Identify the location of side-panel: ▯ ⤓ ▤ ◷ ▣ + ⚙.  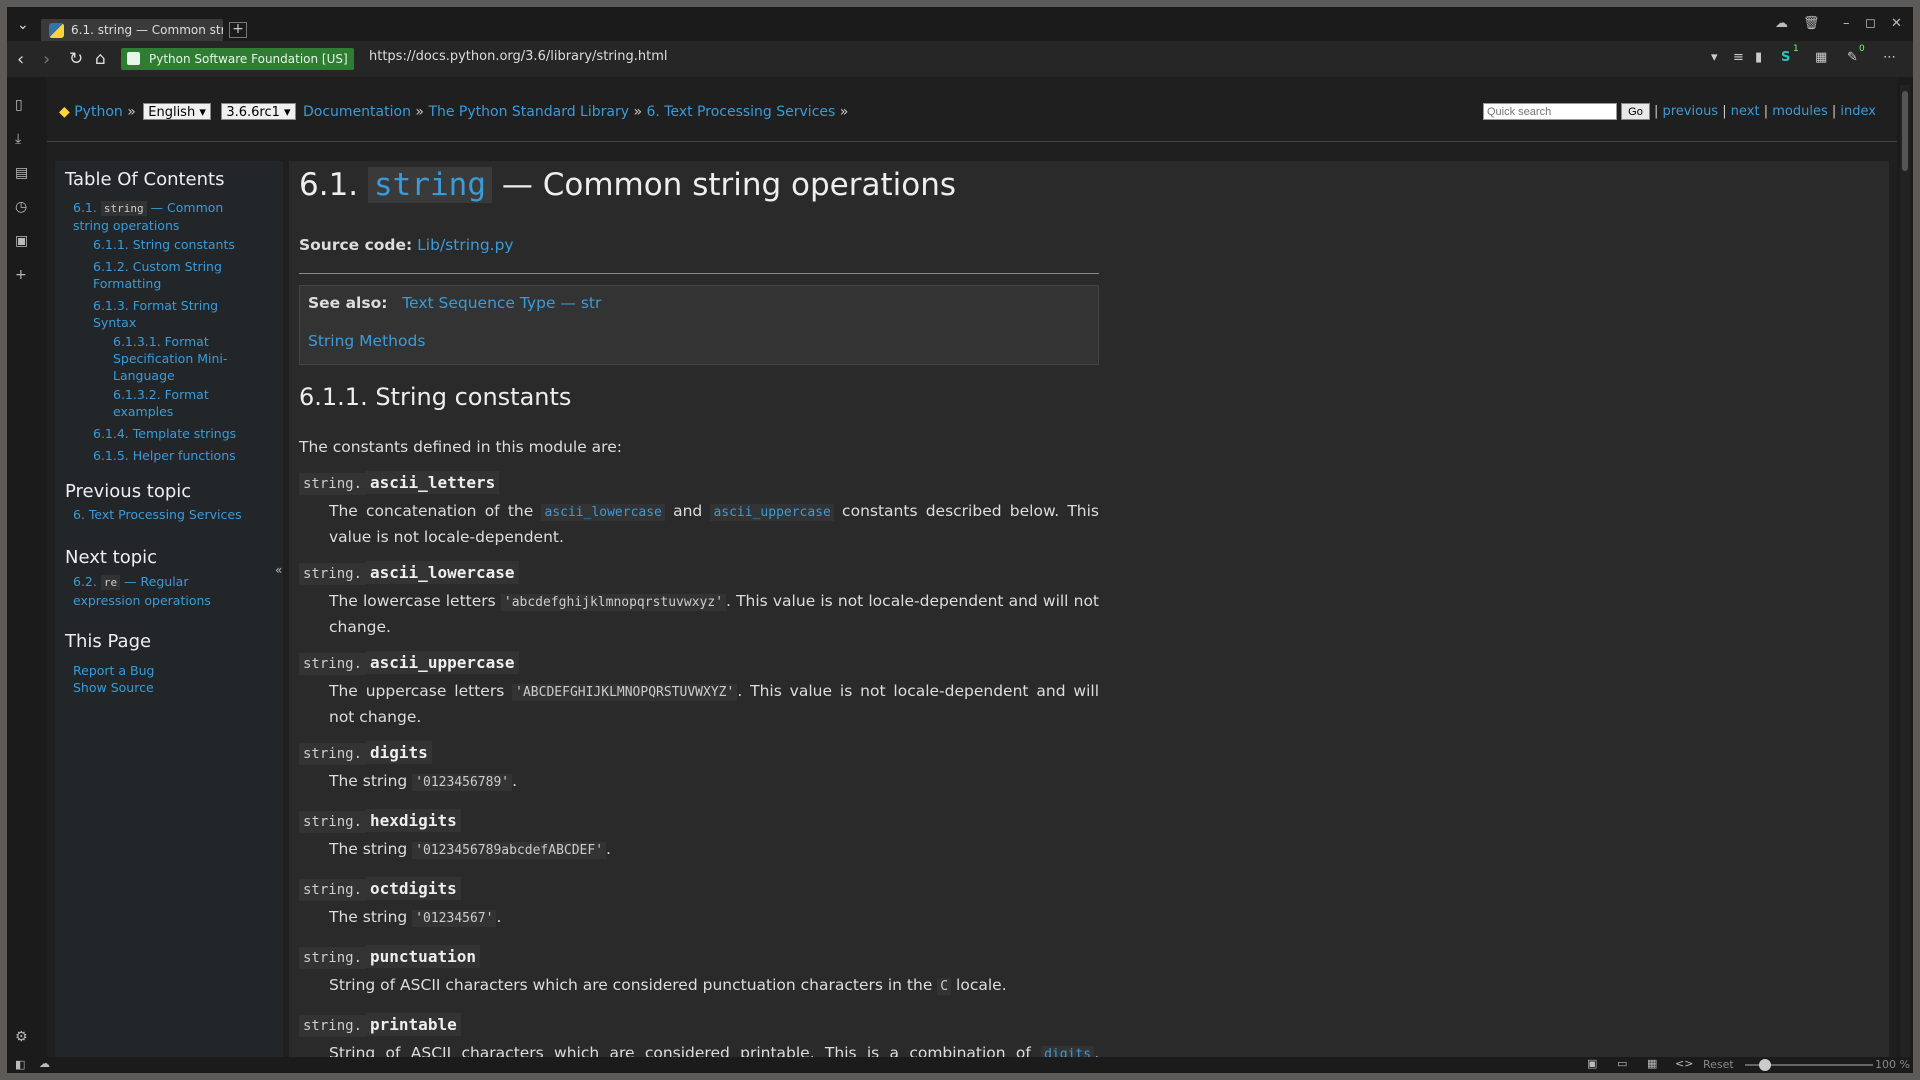
(23, 567).